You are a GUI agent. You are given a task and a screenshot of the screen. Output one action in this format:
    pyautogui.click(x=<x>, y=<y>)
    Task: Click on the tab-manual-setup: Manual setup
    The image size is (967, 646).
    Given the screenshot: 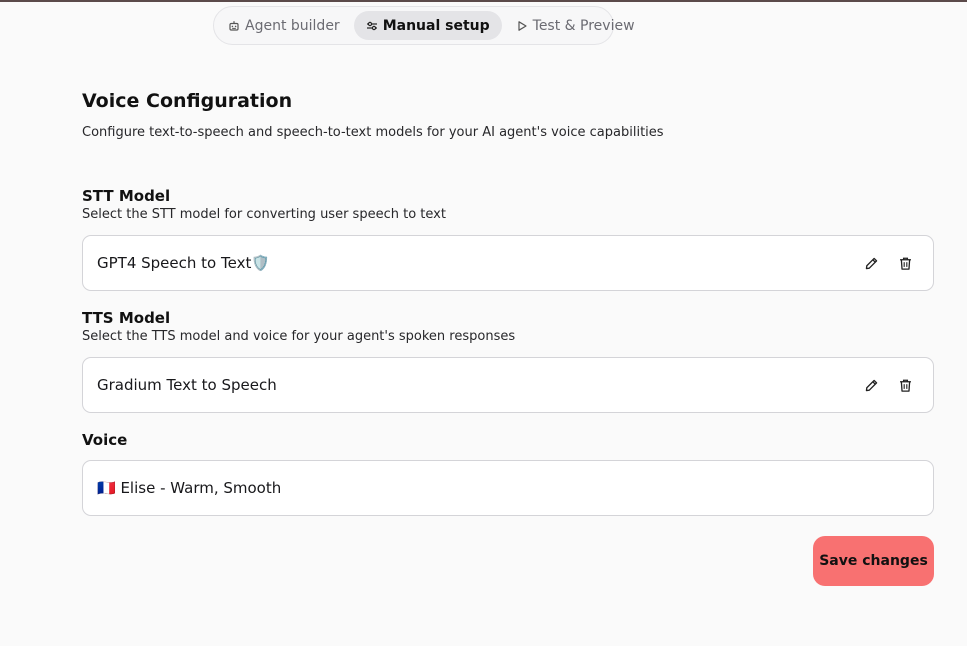 What is the action you would take?
    pyautogui.click(x=427, y=25)
    